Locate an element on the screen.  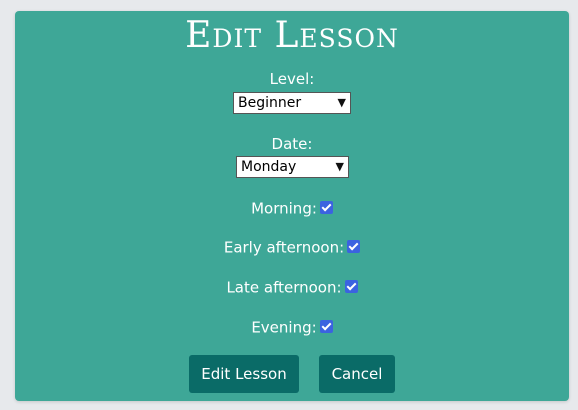
date-select-value: Monday is located at coordinates (269, 167).